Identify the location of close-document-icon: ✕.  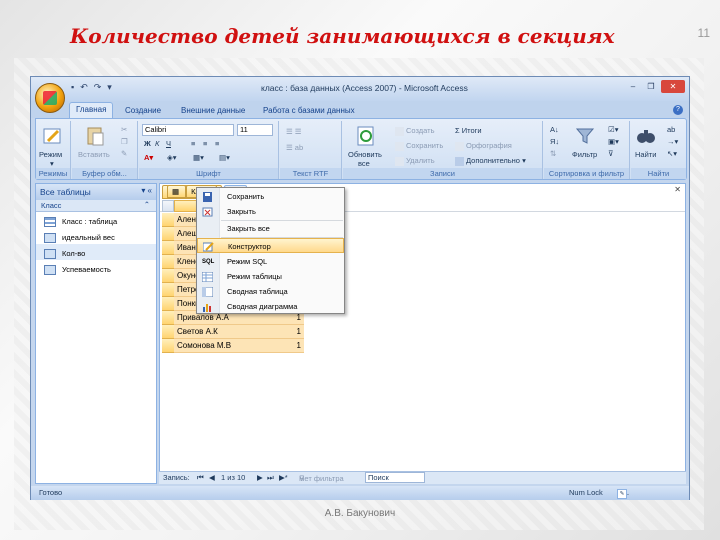
(677, 189).